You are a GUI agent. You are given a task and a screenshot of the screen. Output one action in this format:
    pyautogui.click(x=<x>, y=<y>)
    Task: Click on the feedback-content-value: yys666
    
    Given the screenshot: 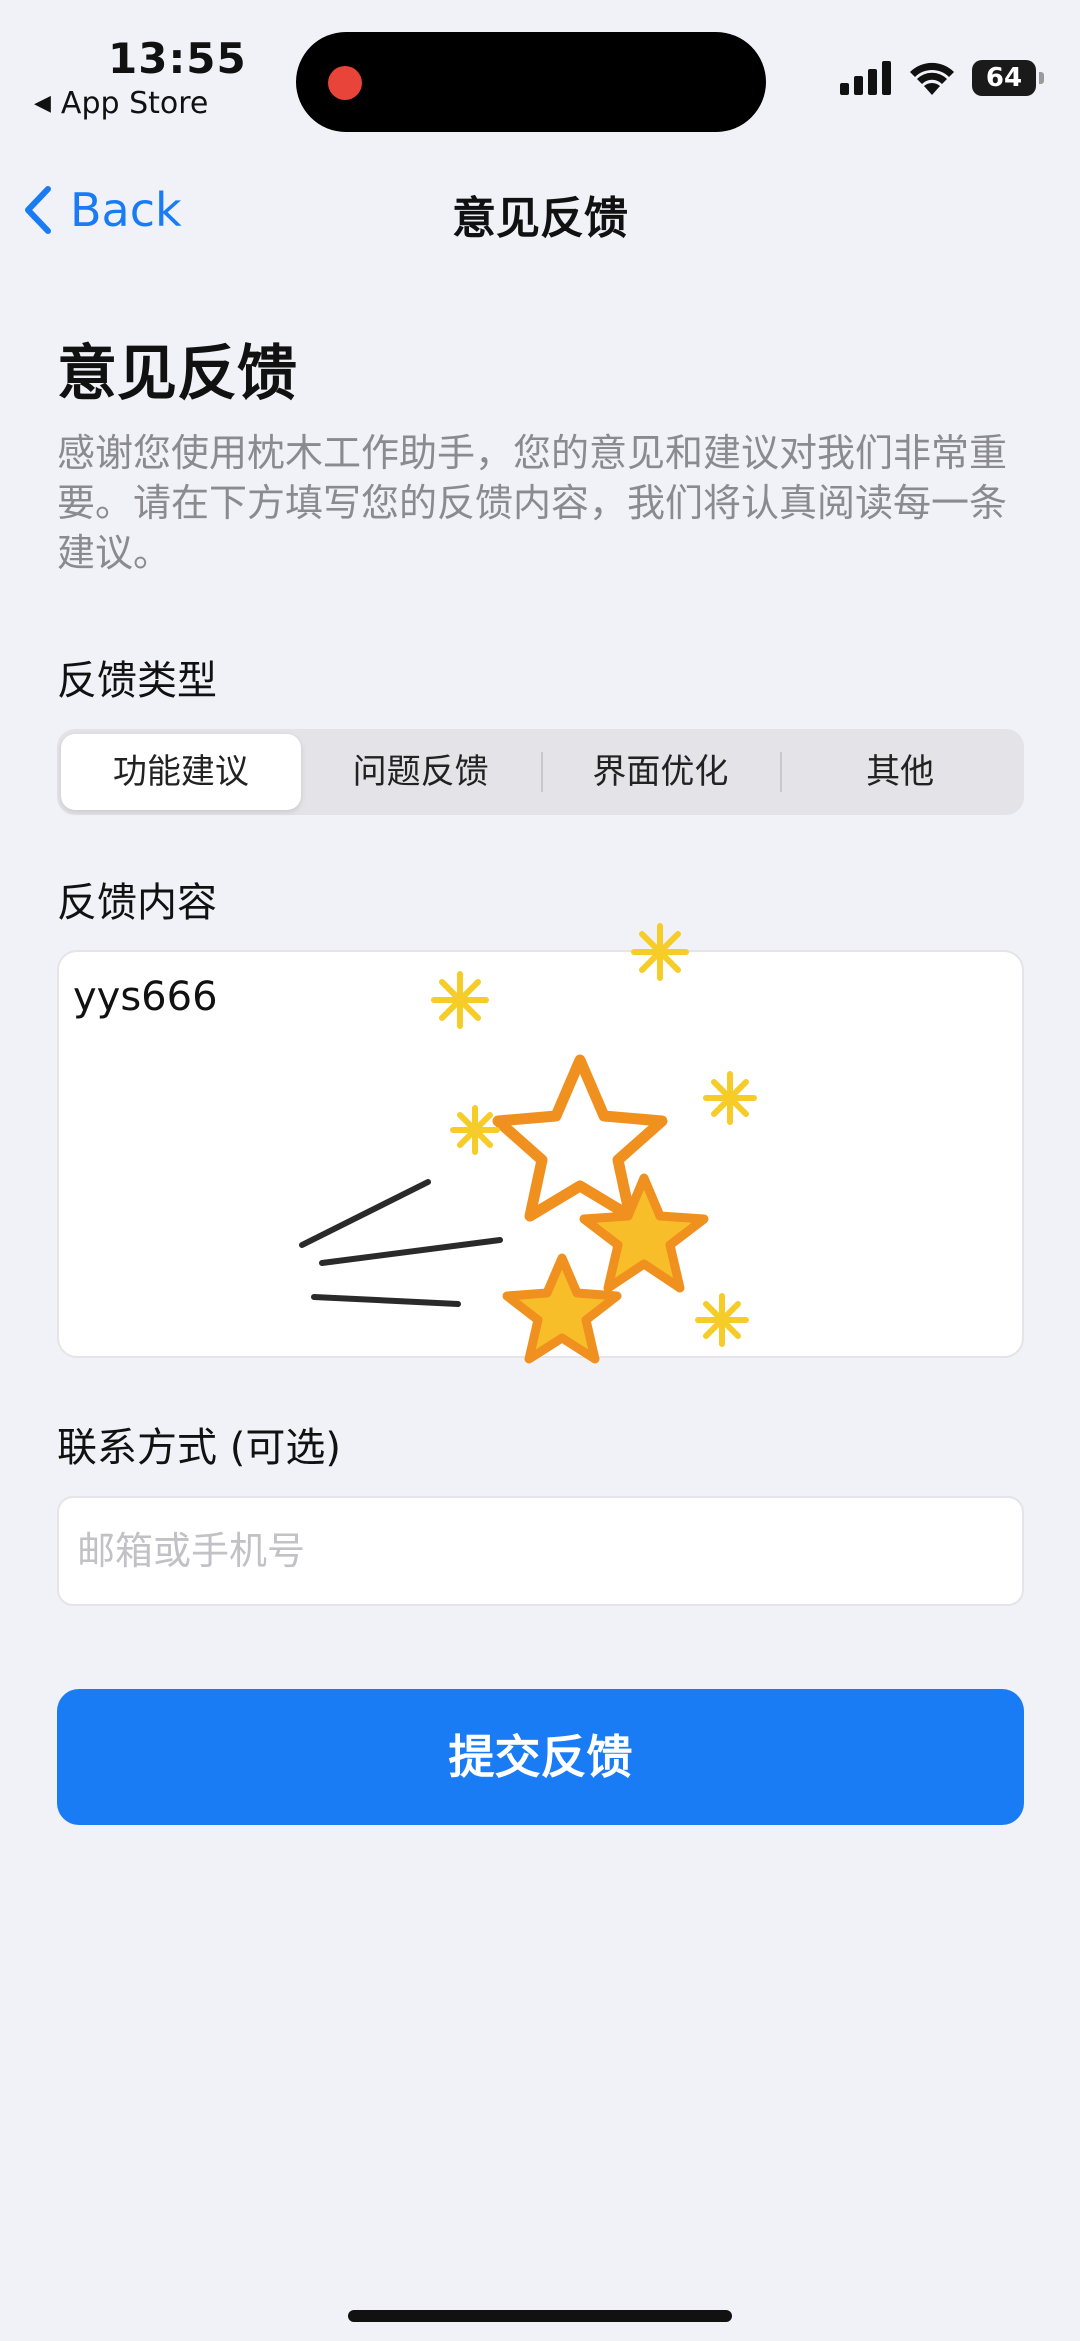 What is the action you would take?
    pyautogui.click(x=145, y=997)
    